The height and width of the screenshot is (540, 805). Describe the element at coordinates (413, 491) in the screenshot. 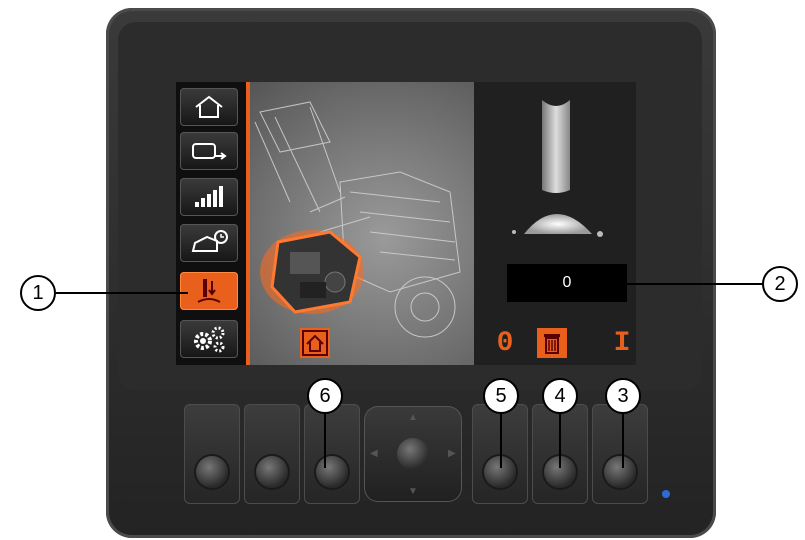

I see `arrow-down-icon: ▼` at that location.